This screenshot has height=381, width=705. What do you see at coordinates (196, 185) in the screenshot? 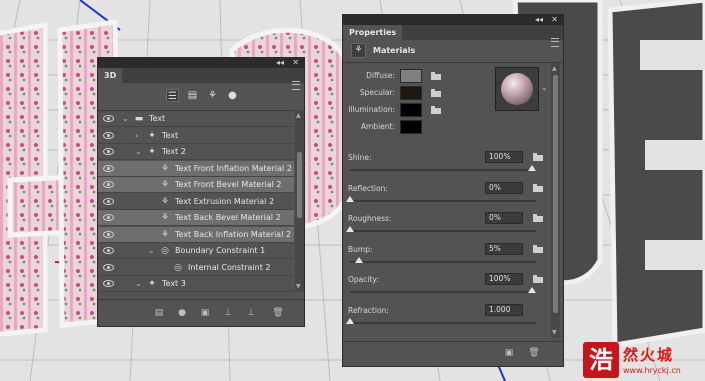
I see `layer-row: ⚘ Text Front Bevel Material 2` at bounding box center [196, 185].